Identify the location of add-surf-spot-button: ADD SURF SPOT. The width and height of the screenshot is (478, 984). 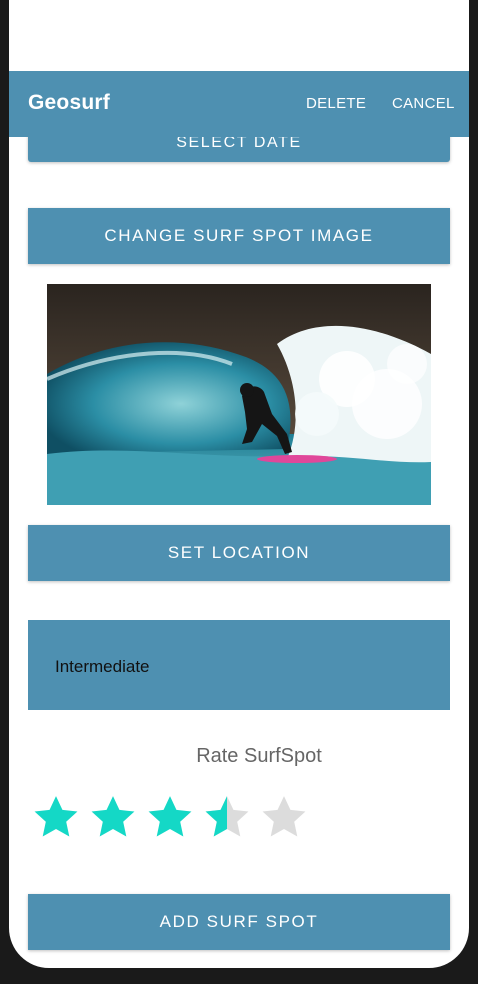
(239, 922).